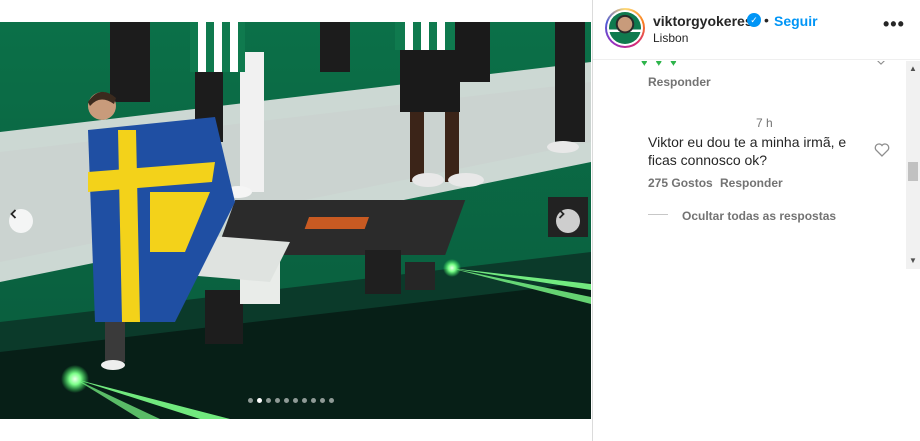 The width and height of the screenshot is (920, 441). Describe the element at coordinates (882, 150) in the screenshot. I see `like-heart-icon` at that location.